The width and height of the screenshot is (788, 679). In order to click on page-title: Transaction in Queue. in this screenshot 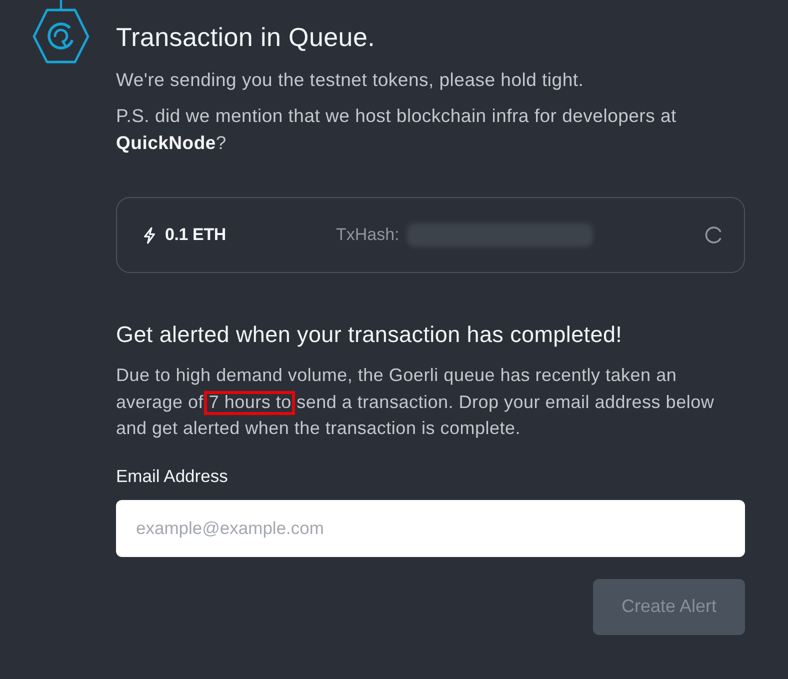, I will do `click(246, 37)`.